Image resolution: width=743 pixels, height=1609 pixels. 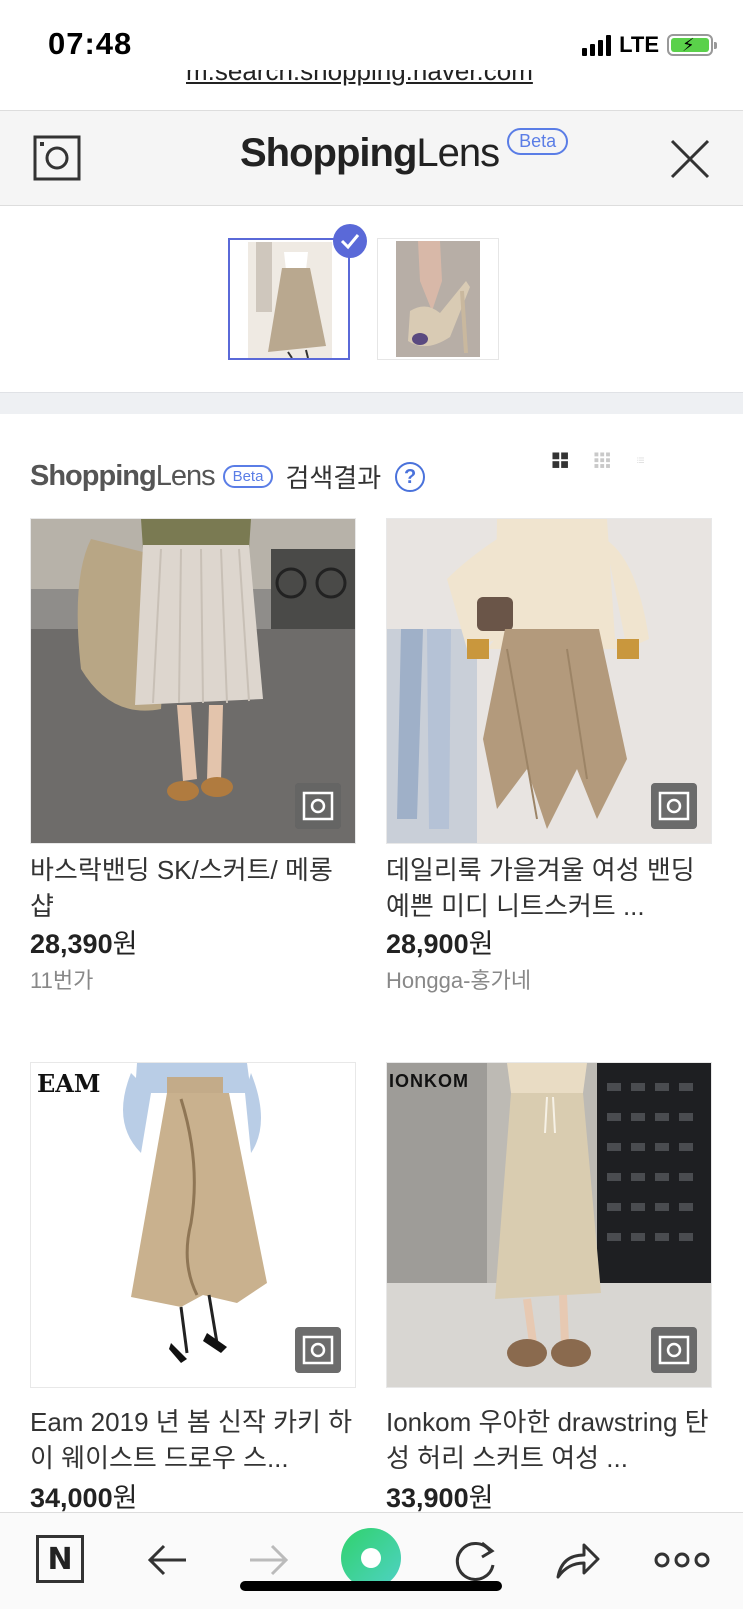 I want to click on product-price: 28,390원, so click(x=83, y=941).